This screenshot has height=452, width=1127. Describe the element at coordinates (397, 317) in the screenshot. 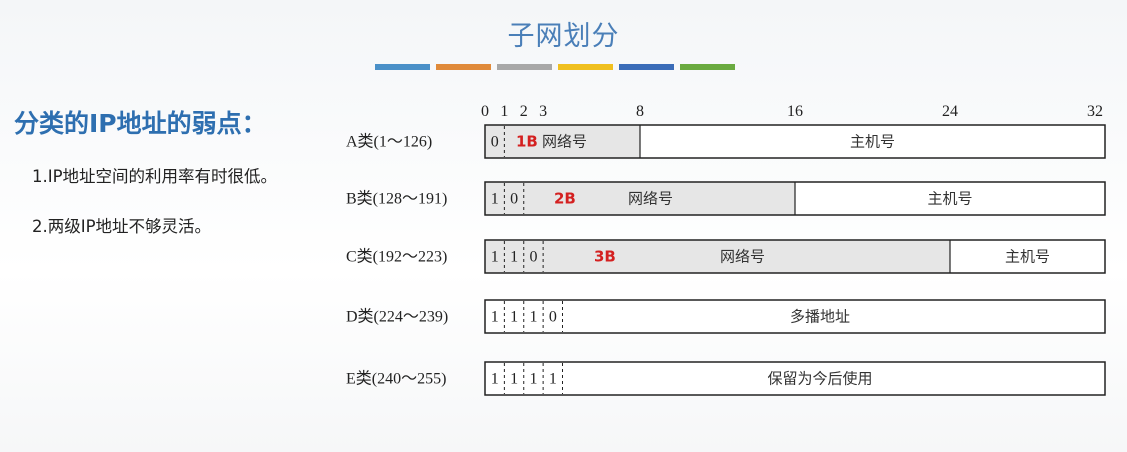

I see `class-label: D类(224～239)` at that location.